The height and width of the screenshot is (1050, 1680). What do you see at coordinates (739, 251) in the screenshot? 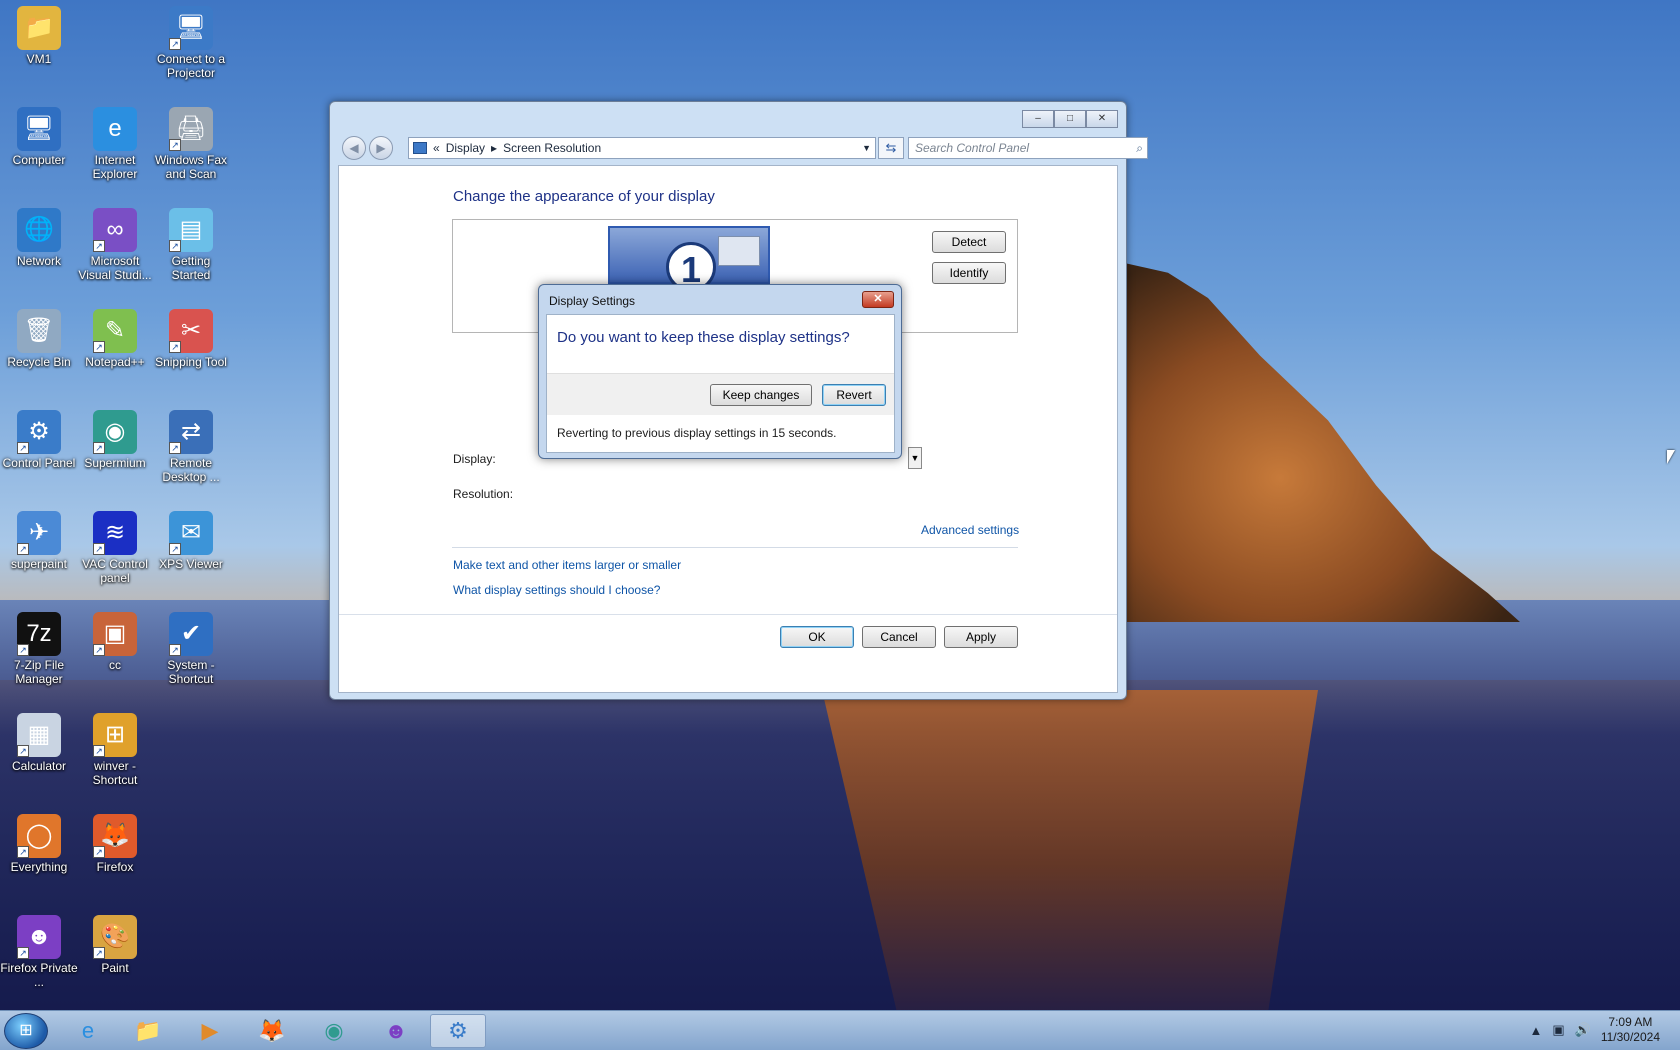
I see `window-glyph-icon` at bounding box center [739, 251].